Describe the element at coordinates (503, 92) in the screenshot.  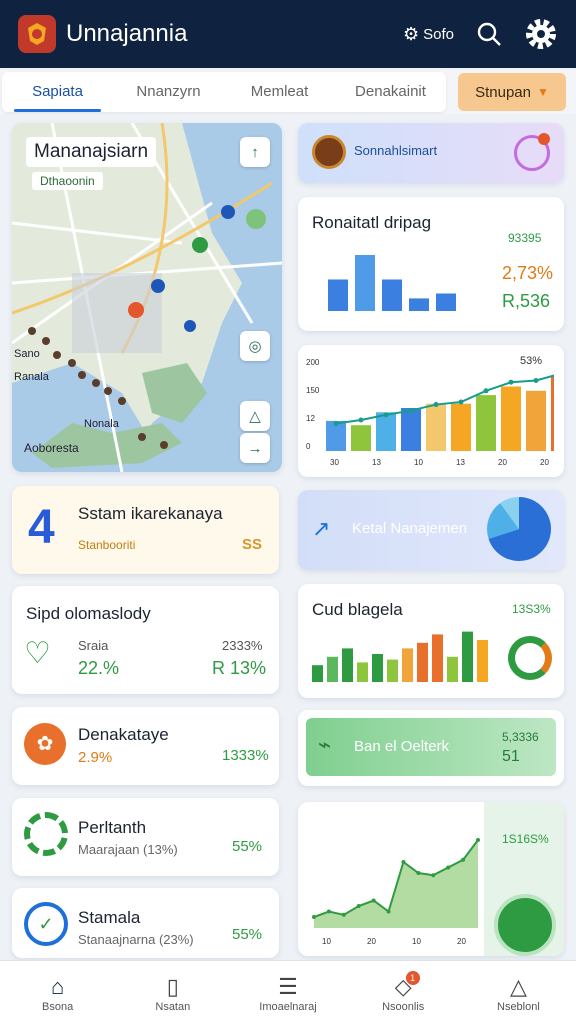
I see `tab-dropdown-label: Stnupan` at that location.